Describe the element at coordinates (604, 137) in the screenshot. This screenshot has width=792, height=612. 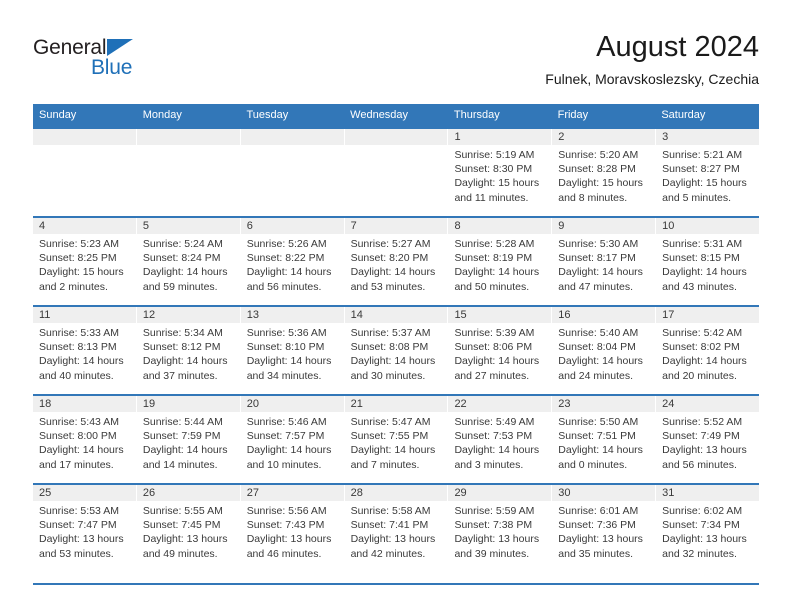
I see `day-number: 2` at that location.